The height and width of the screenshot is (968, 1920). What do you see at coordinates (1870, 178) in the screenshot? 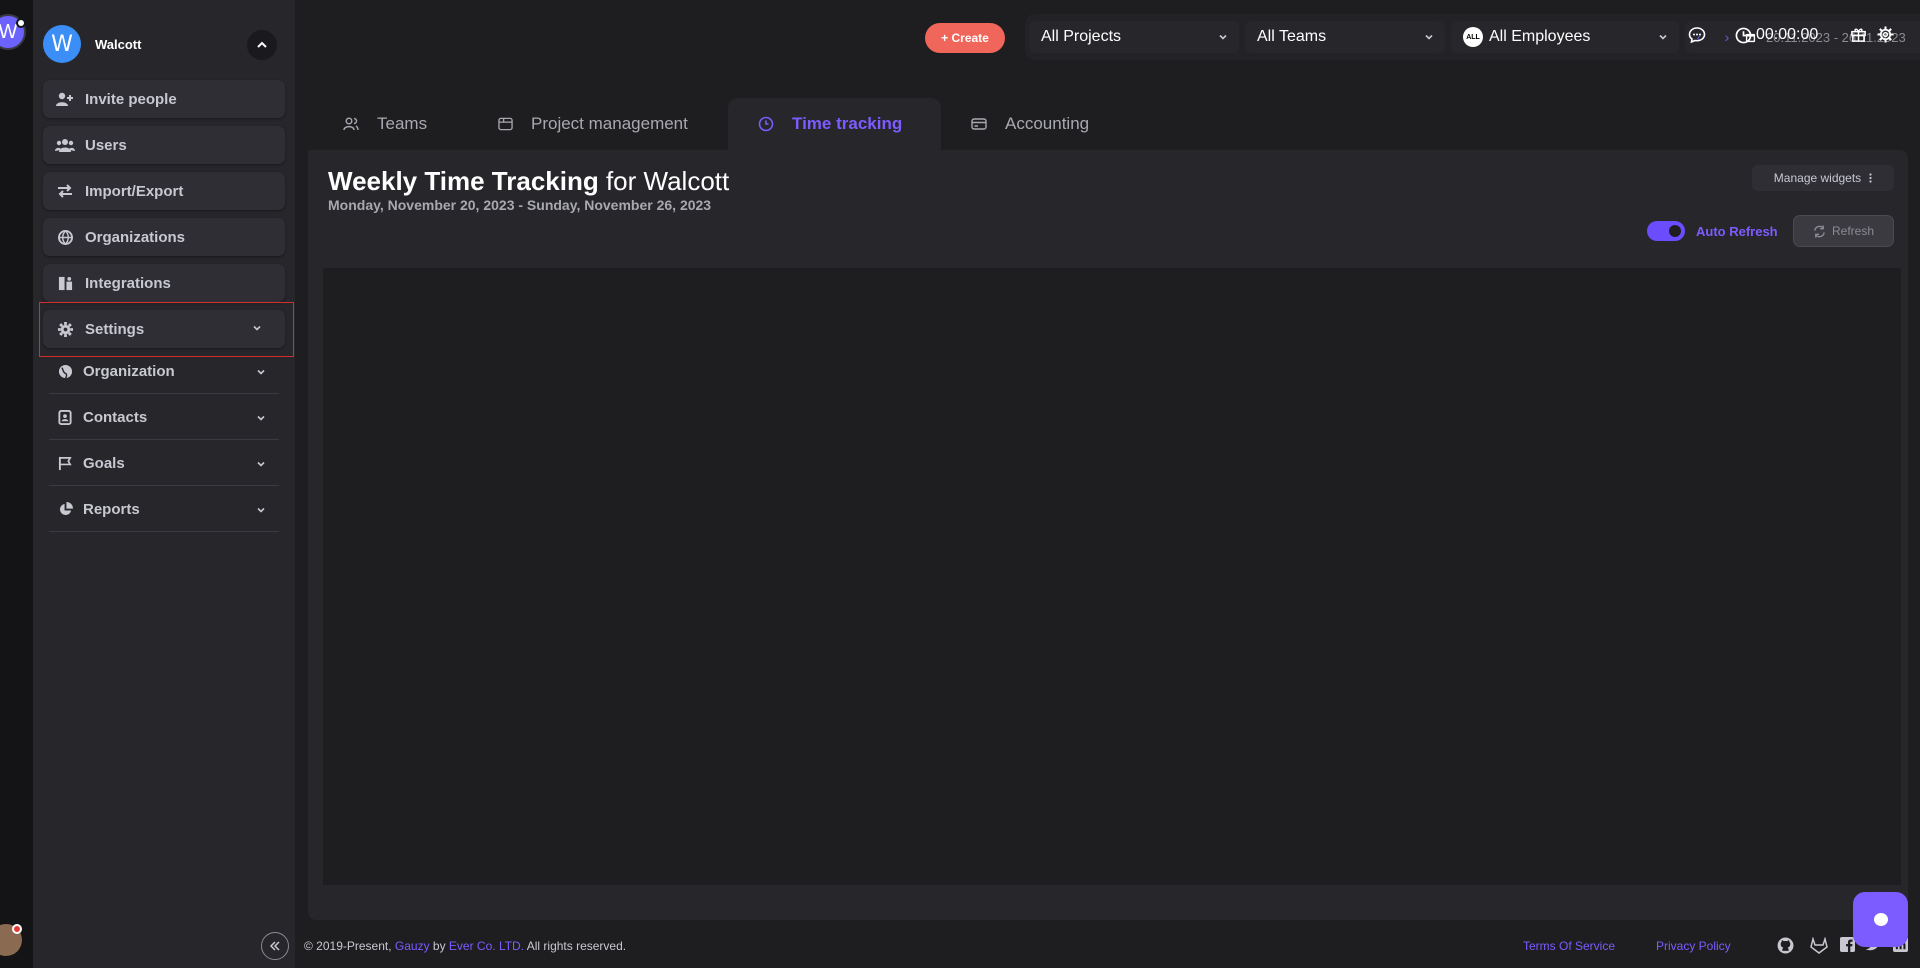
I see `more-vertical-icon` at bounding box center [1870, 178].